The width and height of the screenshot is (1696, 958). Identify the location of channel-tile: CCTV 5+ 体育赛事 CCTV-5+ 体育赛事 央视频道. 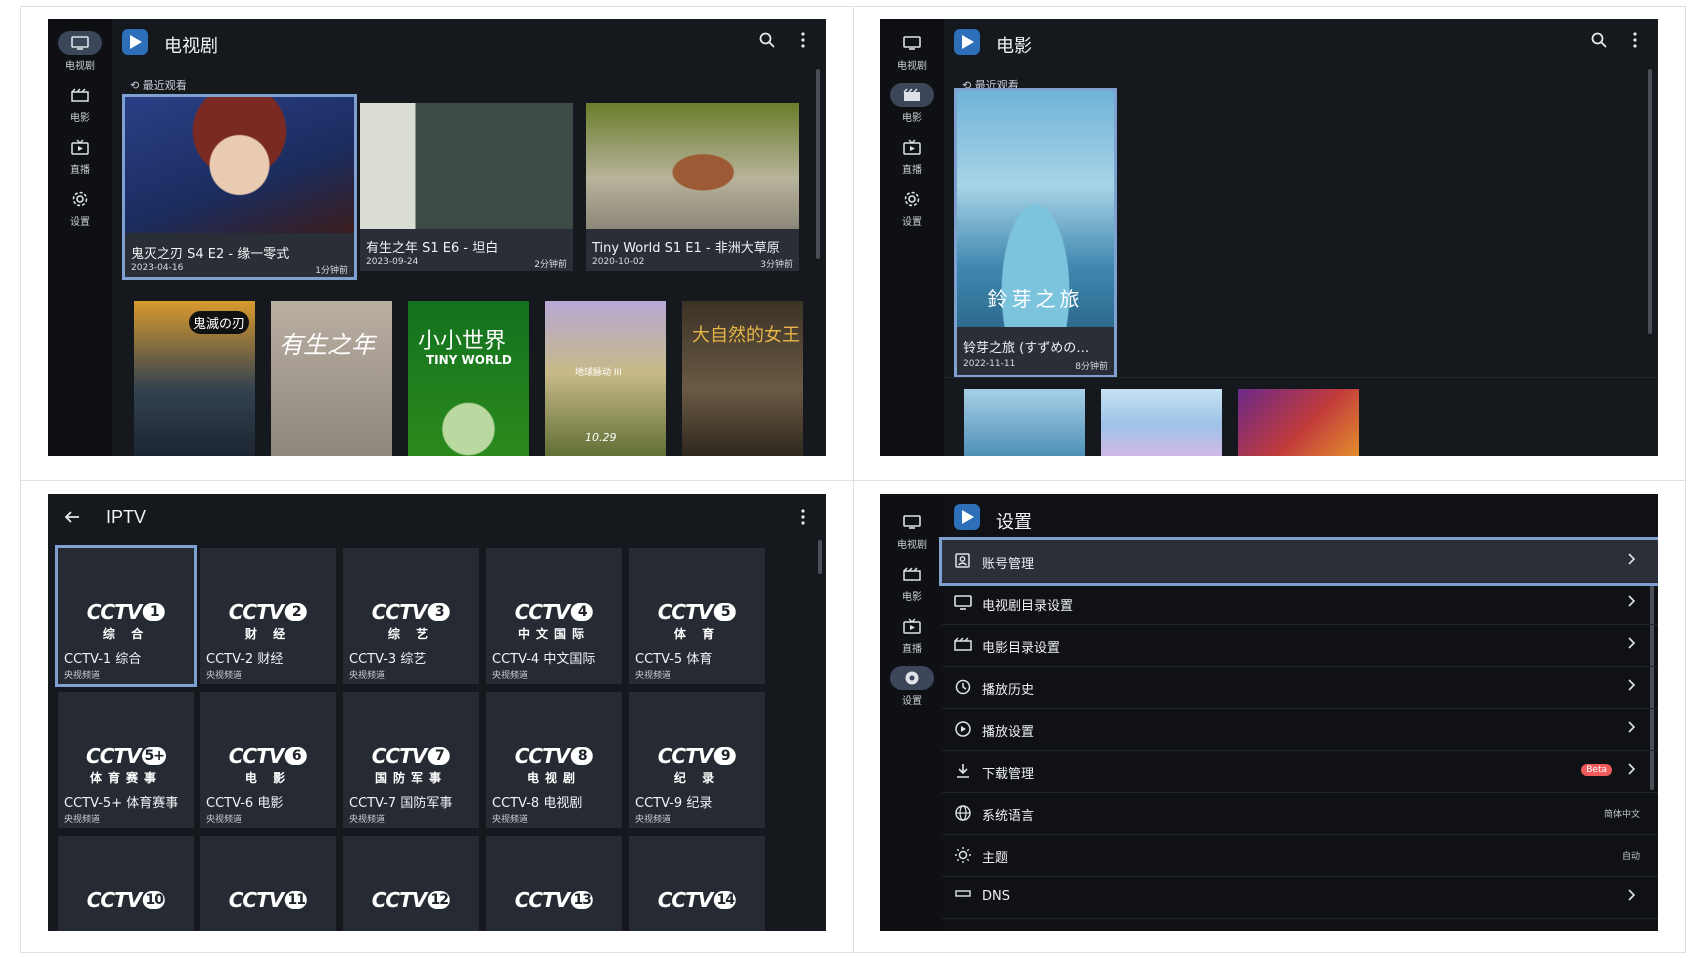
(126, 760).